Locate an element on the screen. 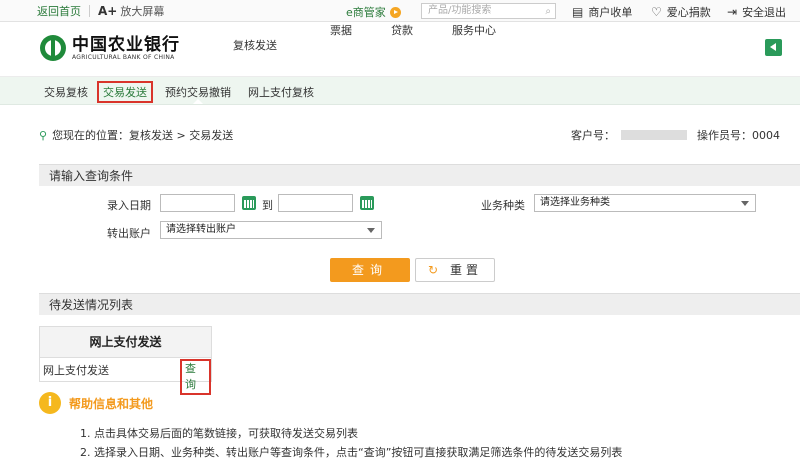 The height and width of the screenshot is (460, 800). row-query-link: 查询 is located at coordinates (195, 377).